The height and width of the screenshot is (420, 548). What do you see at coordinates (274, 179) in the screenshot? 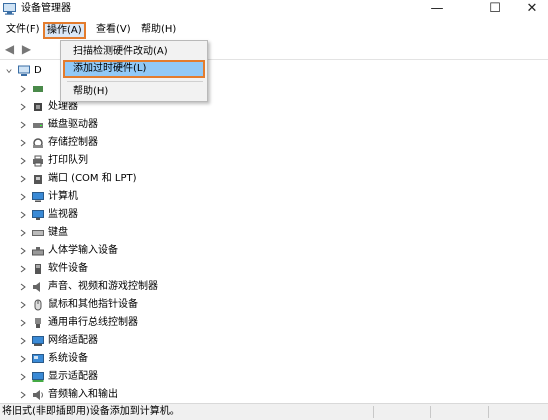
I see `tree-item-ports: 端口 (COM 和 LPT)` at bounding box center [274, 179].